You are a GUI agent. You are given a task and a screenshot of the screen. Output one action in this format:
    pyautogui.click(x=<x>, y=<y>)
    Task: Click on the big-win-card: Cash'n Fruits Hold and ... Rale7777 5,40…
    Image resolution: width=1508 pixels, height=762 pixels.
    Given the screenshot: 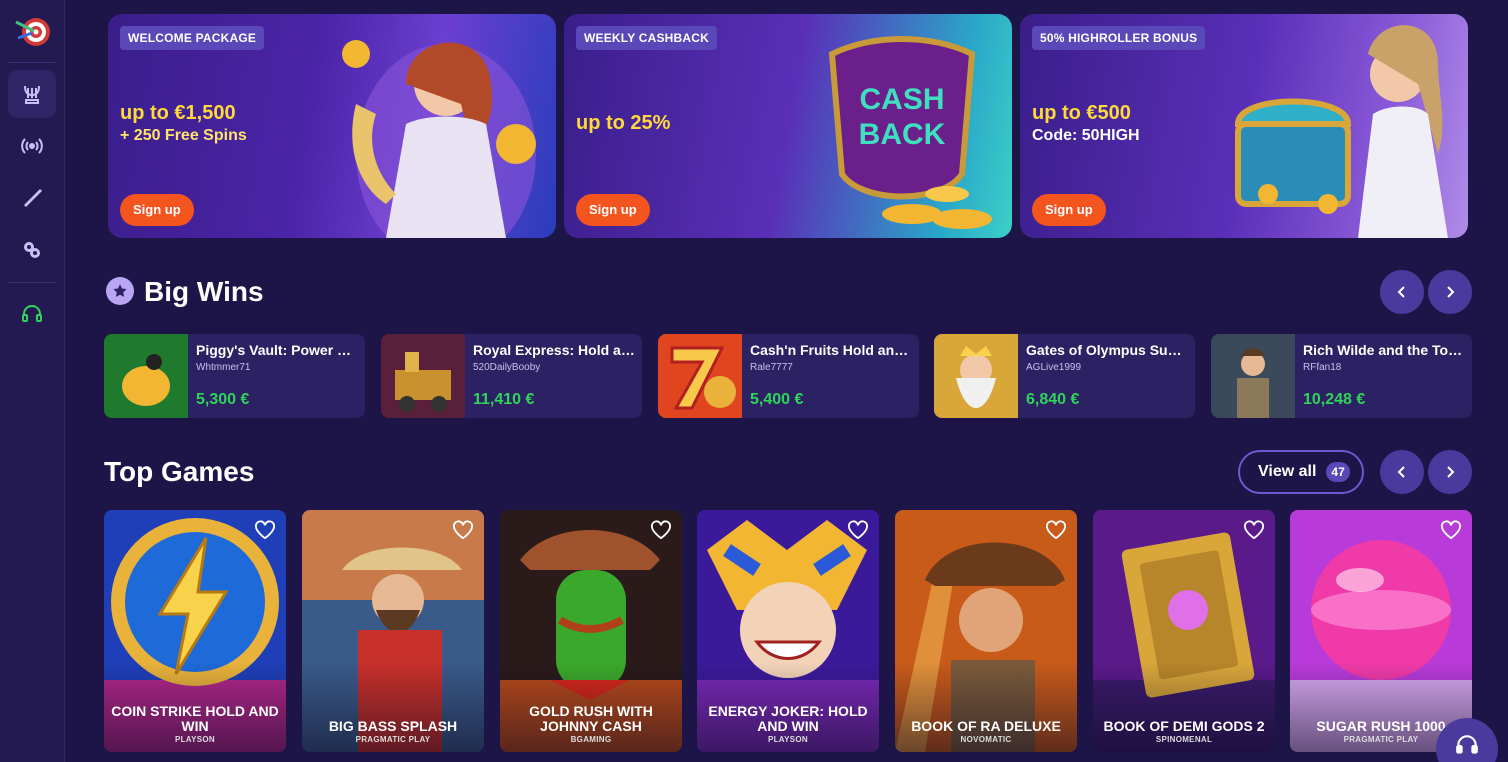 What is the action you would take?
    pyautogui.click(x=788, y=376)
    